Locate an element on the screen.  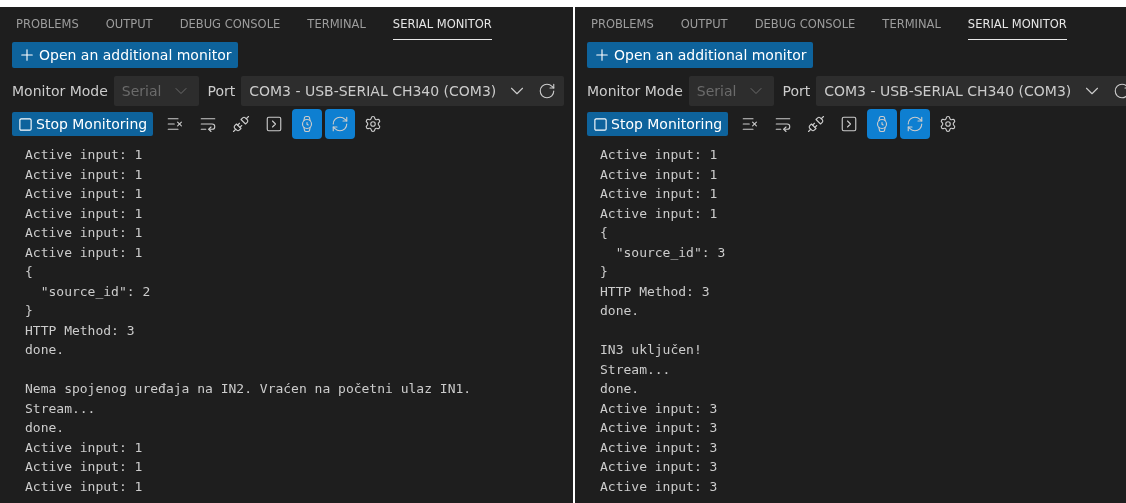
output-line: "source_id": 2 is located at coordinates (95, 291).